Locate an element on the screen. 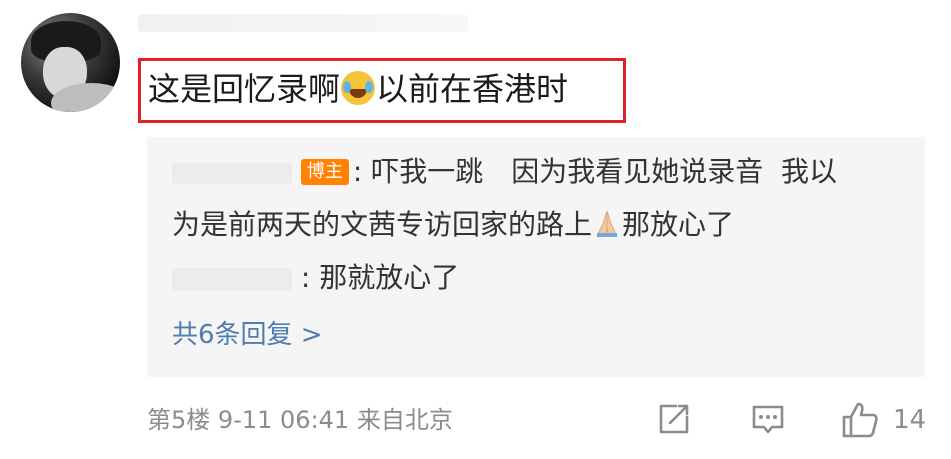  reply-2-text-part1: 为是前两天的文茜专访回家的路上 is located at coordinates (382, 224).